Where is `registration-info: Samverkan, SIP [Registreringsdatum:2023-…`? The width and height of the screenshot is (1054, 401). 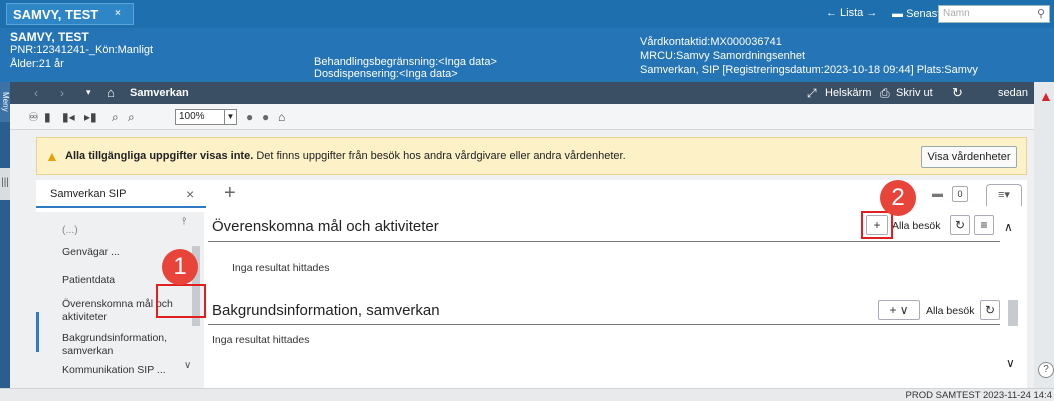 registration-info: Samverkan, SIP [Registreringsdatum:2023-… is located at coordinates (809, 70).